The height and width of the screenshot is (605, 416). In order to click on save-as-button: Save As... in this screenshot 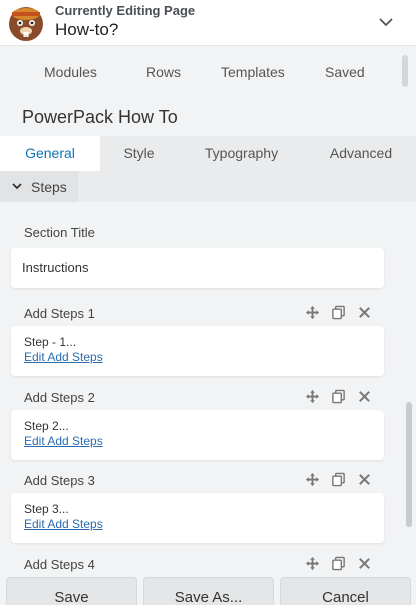, I will do `click(208, 591)`.